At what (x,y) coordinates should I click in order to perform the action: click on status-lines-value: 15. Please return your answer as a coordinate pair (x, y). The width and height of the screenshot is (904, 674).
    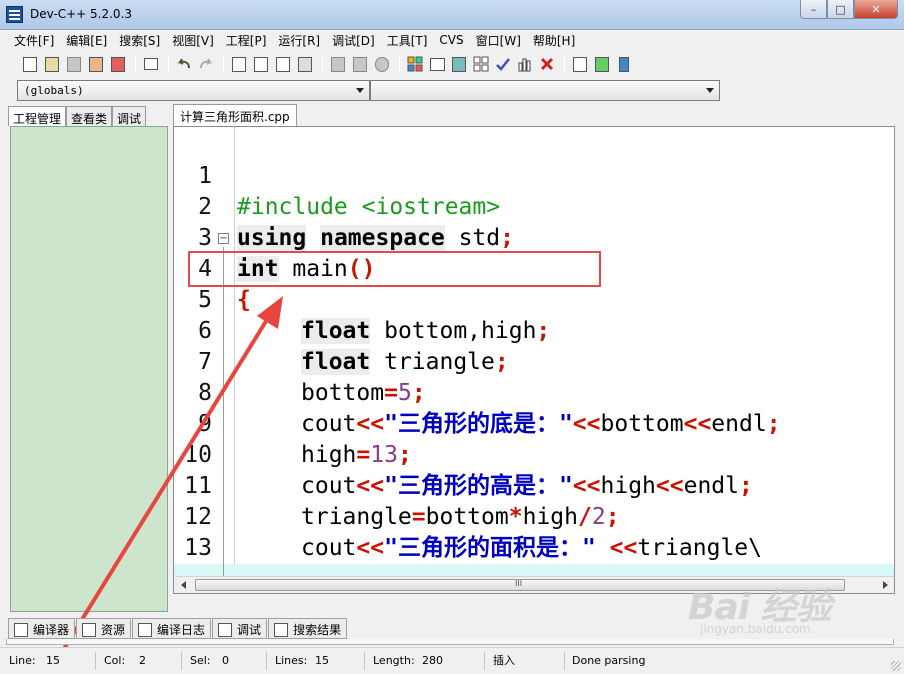
    Looking at the image, I should click on (322, 660).